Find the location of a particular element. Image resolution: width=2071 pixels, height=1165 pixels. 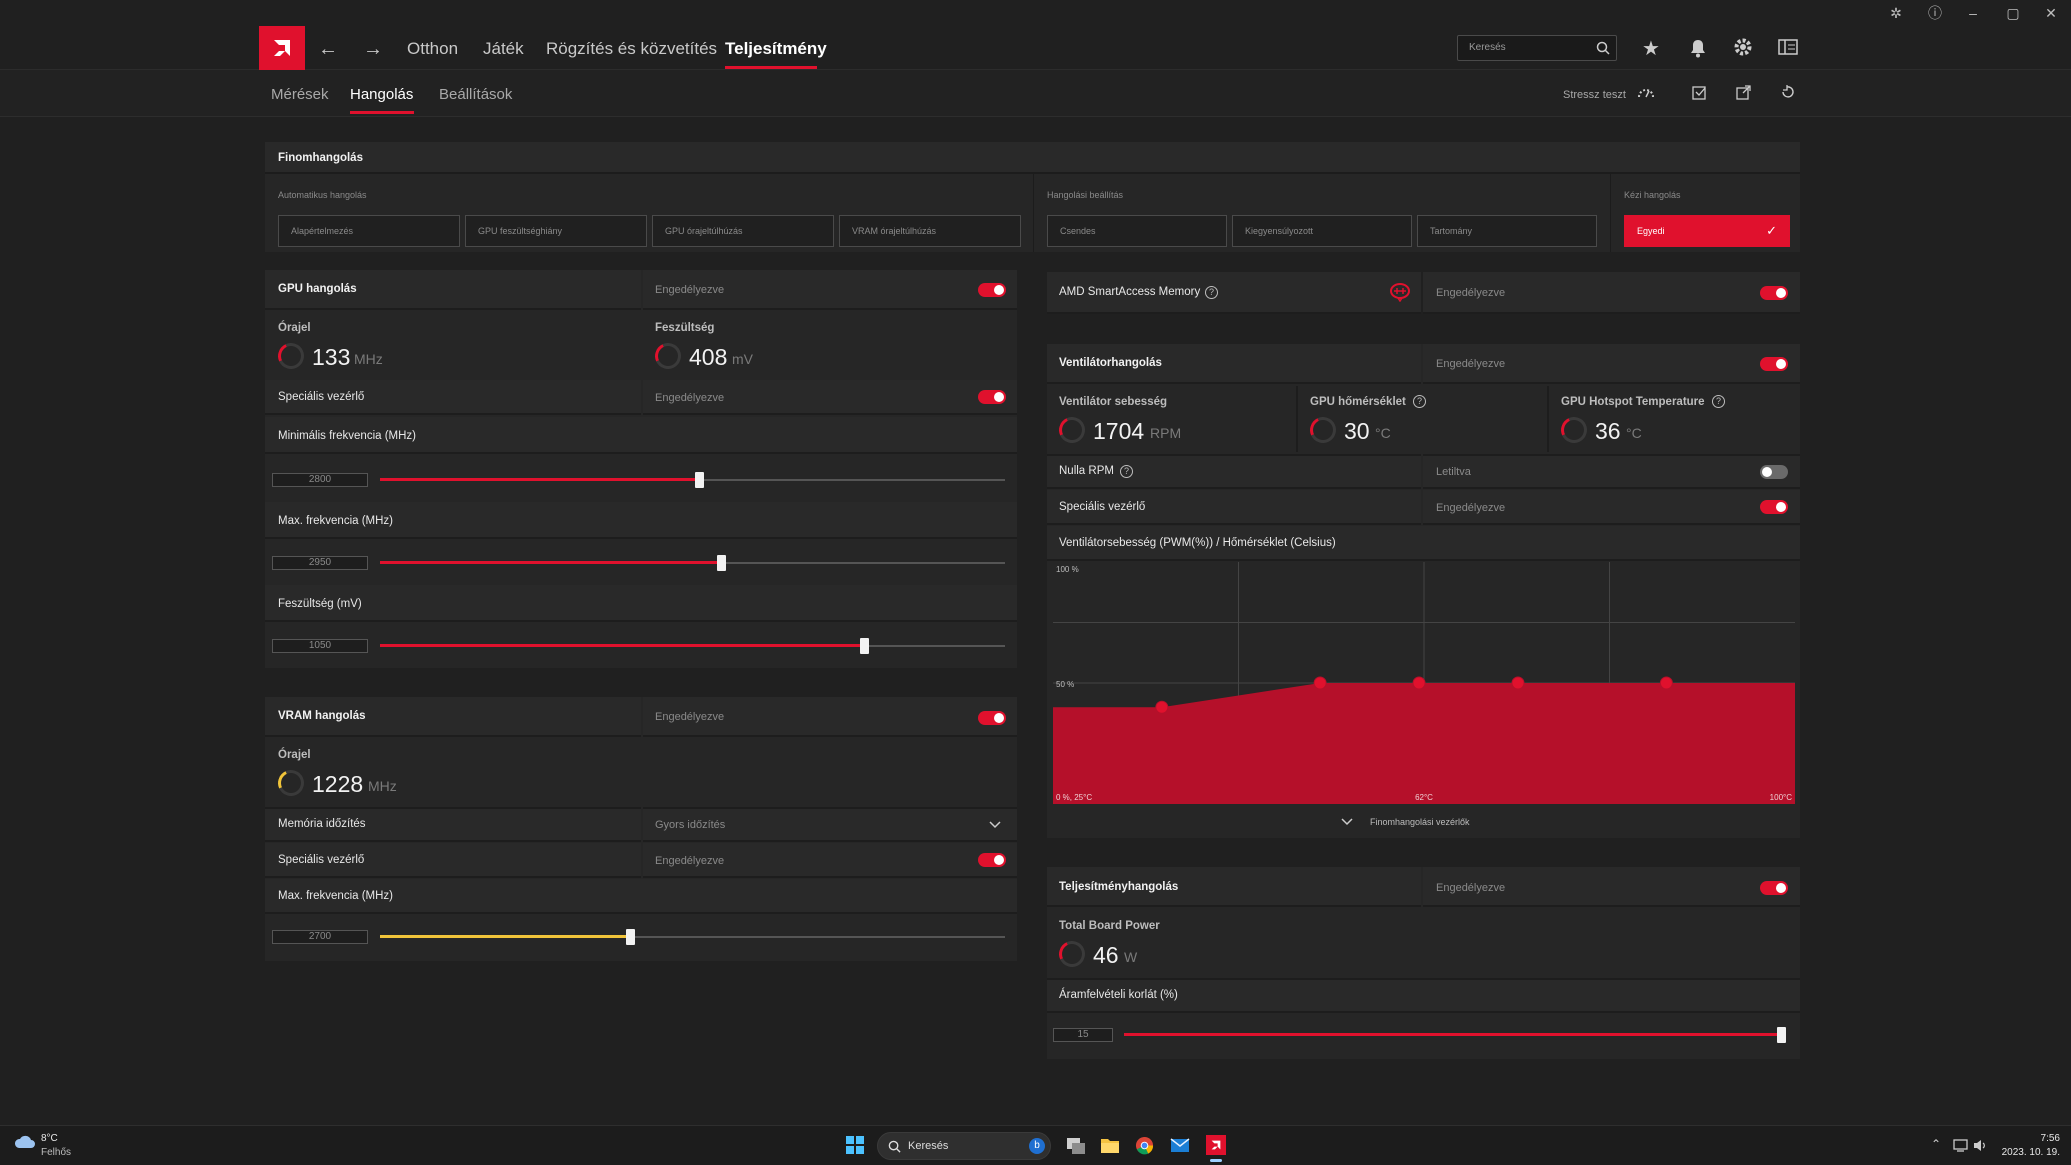

task-view-icon is located at coordinates (1076, 1146).